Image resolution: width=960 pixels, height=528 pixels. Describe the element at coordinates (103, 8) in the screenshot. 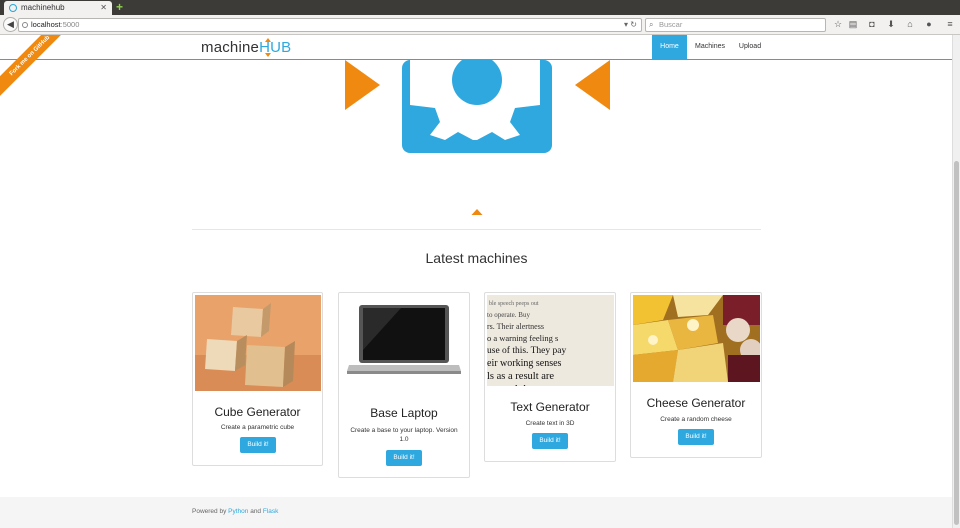

I see `close-tab-icon: ✕` at that location.